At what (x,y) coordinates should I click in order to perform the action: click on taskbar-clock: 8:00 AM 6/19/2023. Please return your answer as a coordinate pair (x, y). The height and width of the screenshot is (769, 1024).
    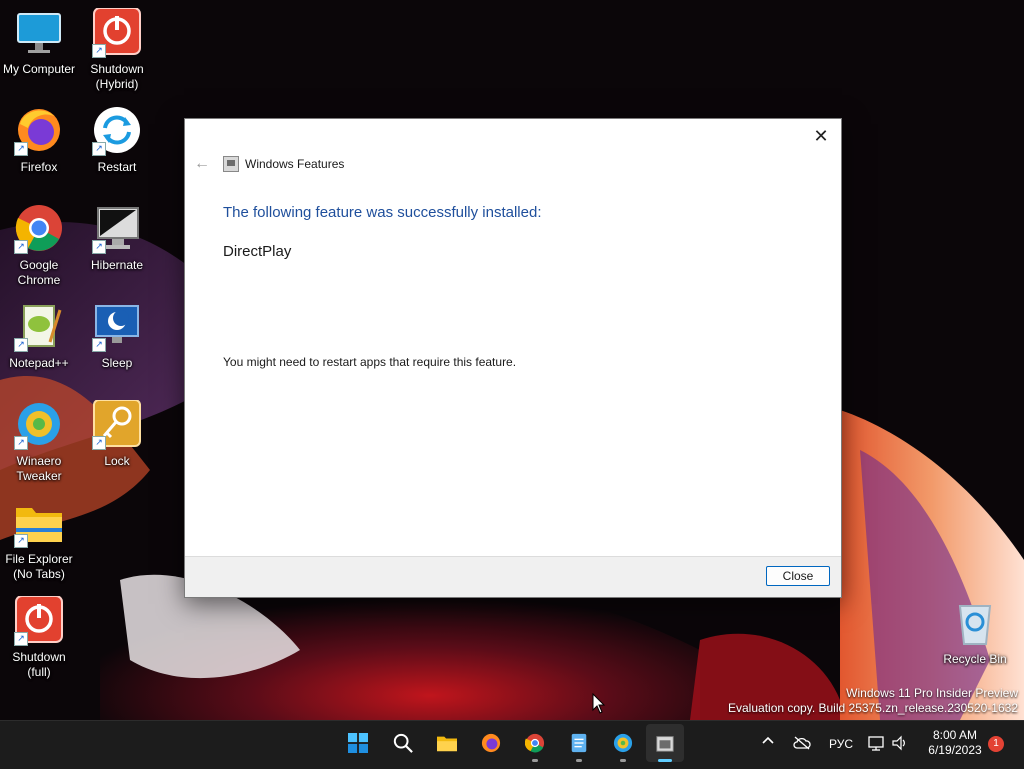
    Looking at the image, I should click on (955, 743).